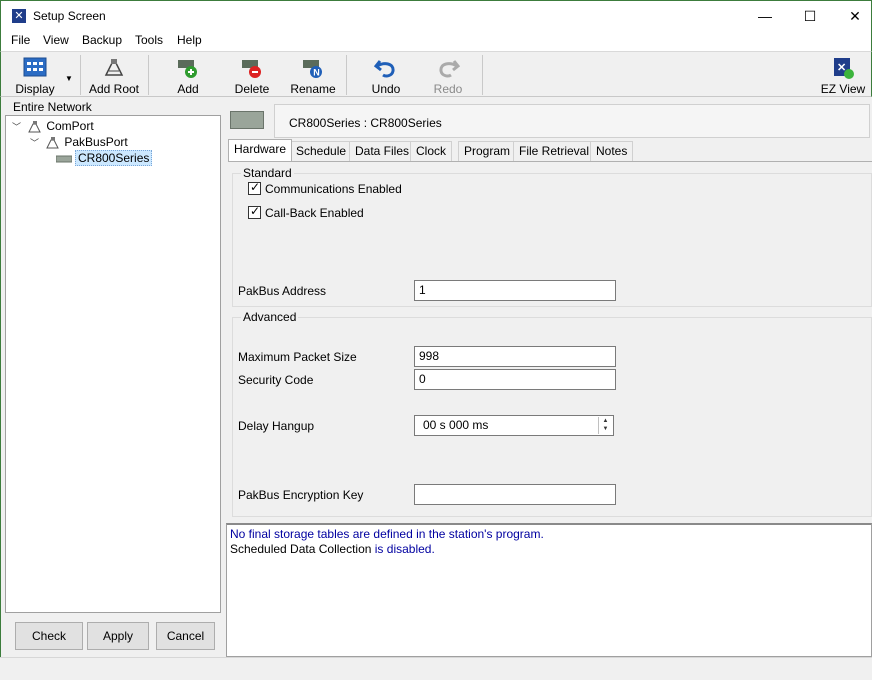  Describe the element at coordinates (765, 16) in the screenshot. I see `minimize-button: —` at that location.